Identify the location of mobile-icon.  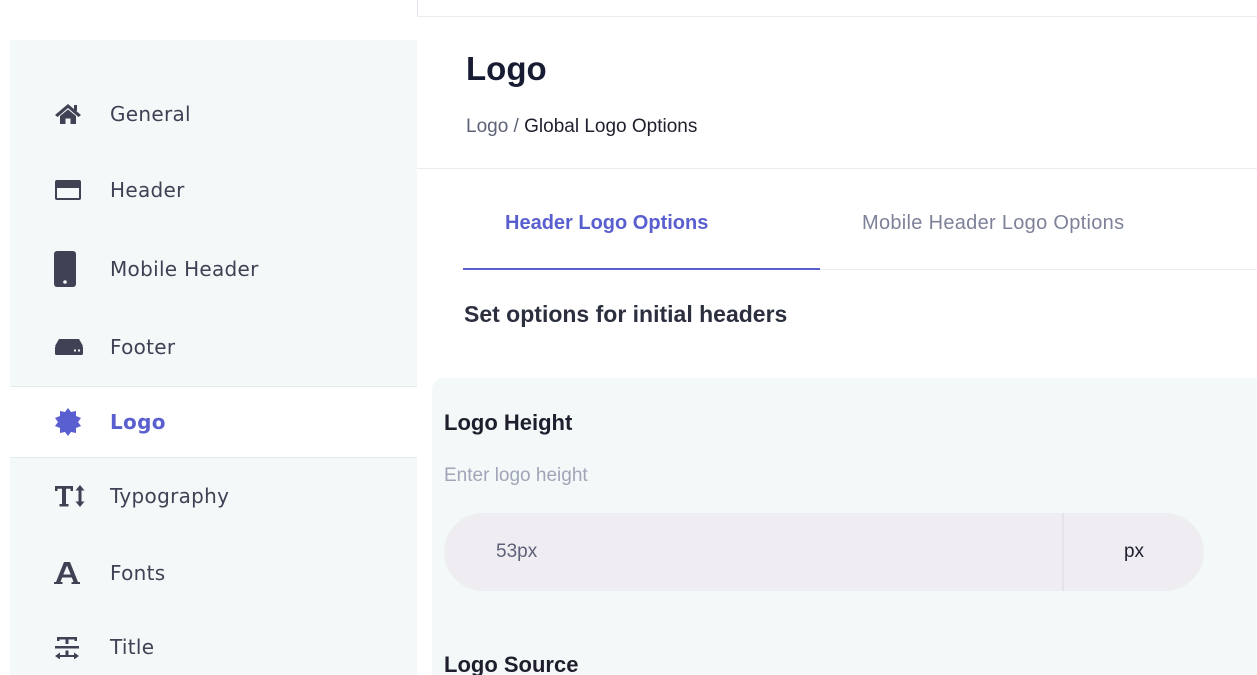
(71, 269).